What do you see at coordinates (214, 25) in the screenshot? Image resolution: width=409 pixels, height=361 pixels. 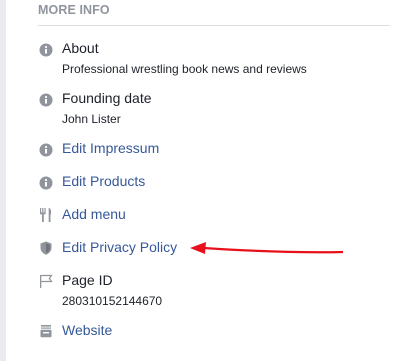 I see `header-divider` at bounding box center [214, 25].